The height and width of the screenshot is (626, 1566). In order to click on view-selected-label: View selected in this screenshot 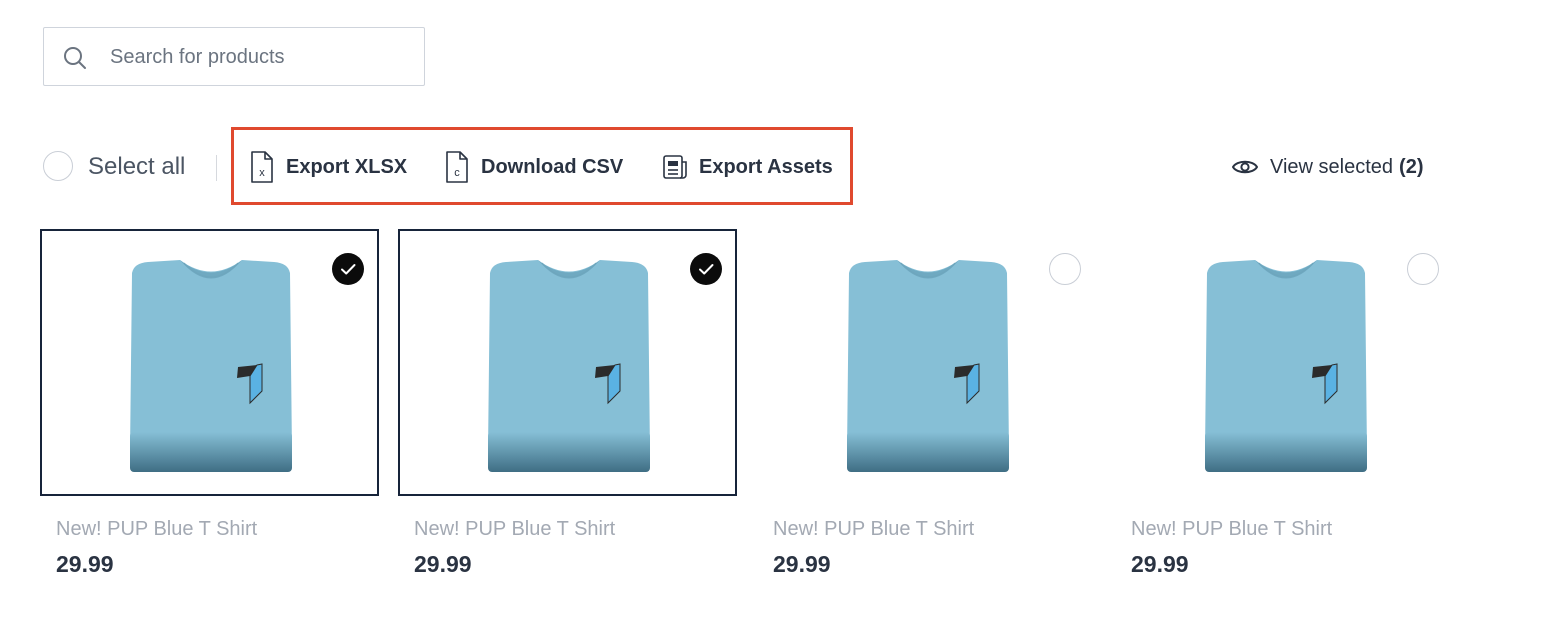, I will do `click(1332, 166)`.